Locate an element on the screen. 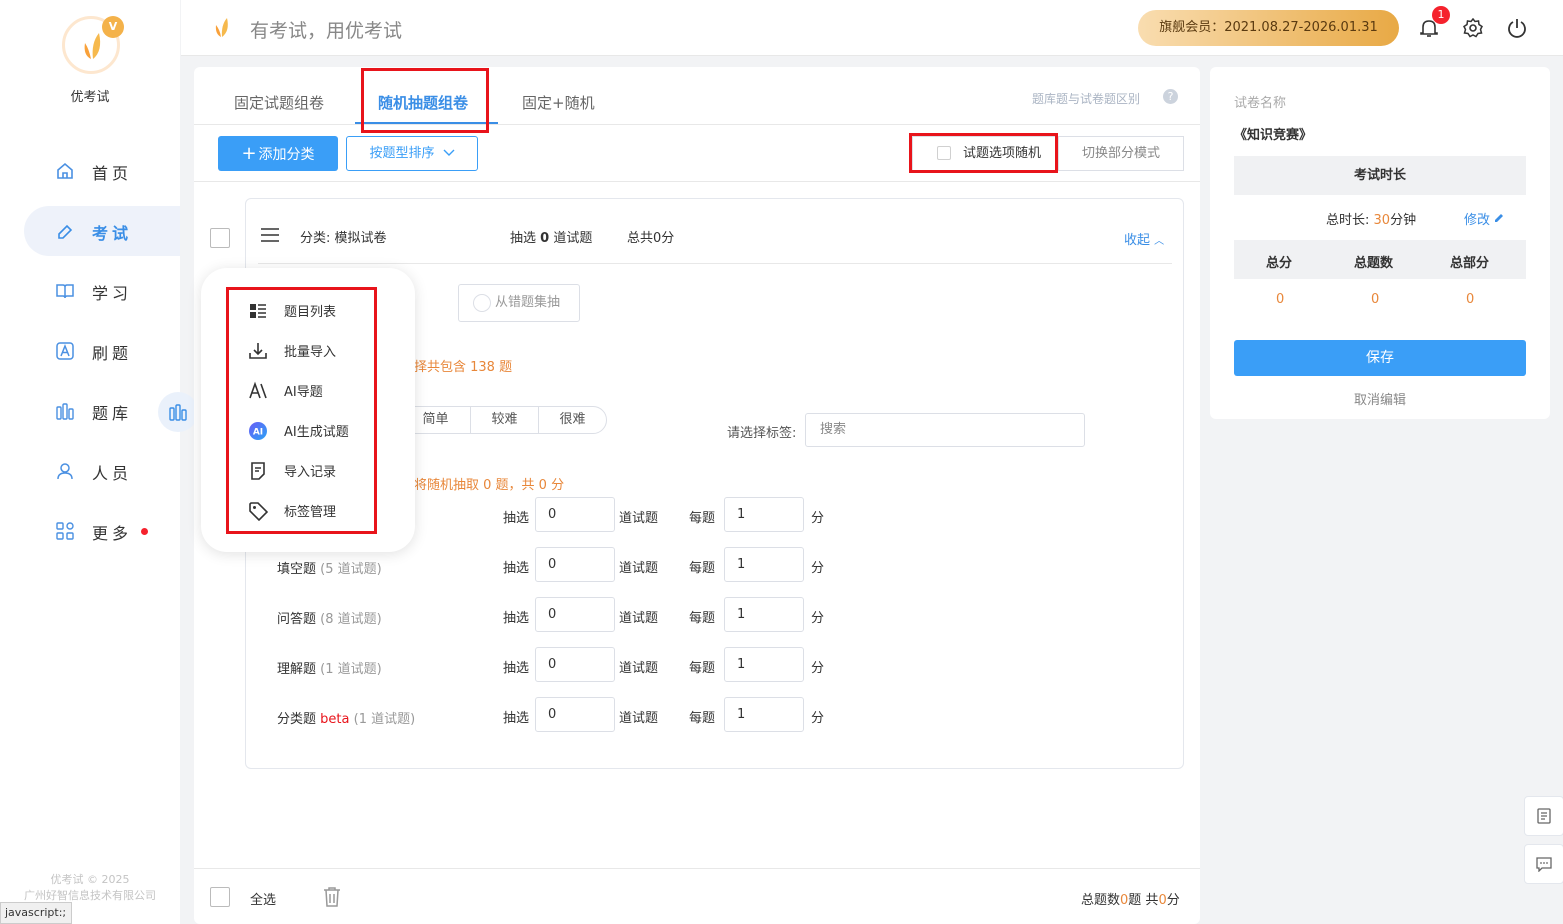 This screenshot has width=1563, height=924. summary-prefix: 总题数 is located at coordinates (1101, 900).